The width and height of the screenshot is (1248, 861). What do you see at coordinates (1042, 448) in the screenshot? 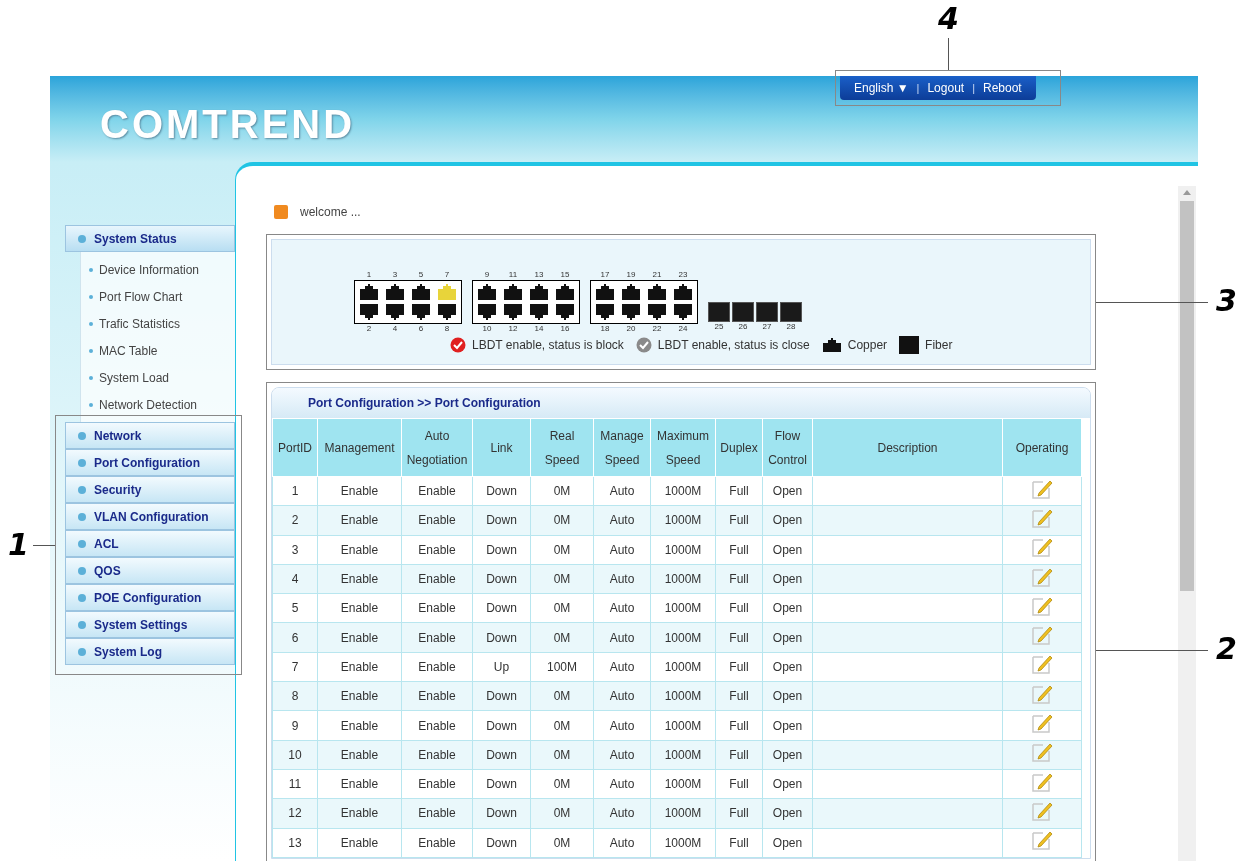
I see `column-header: Operating` at bounding box center [1042, 448].